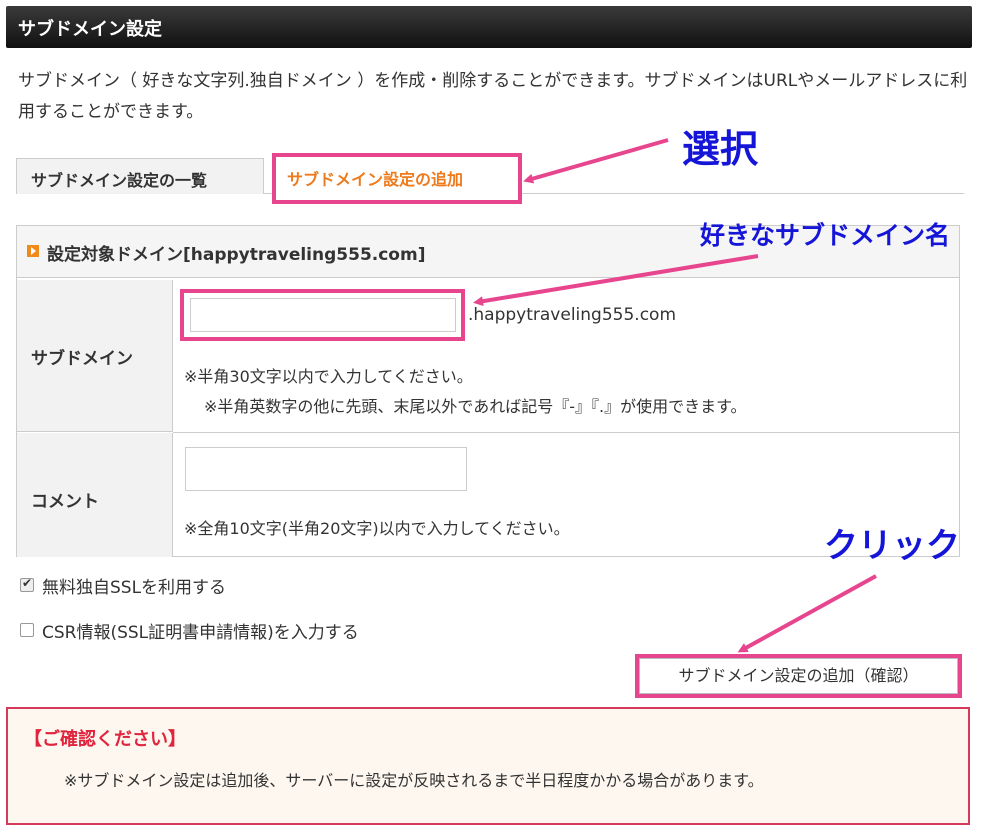 The image size is (1000, 836). I want to click on ssl-checkbox-label: 無料独自SSLを利用する, so click(134, 585).